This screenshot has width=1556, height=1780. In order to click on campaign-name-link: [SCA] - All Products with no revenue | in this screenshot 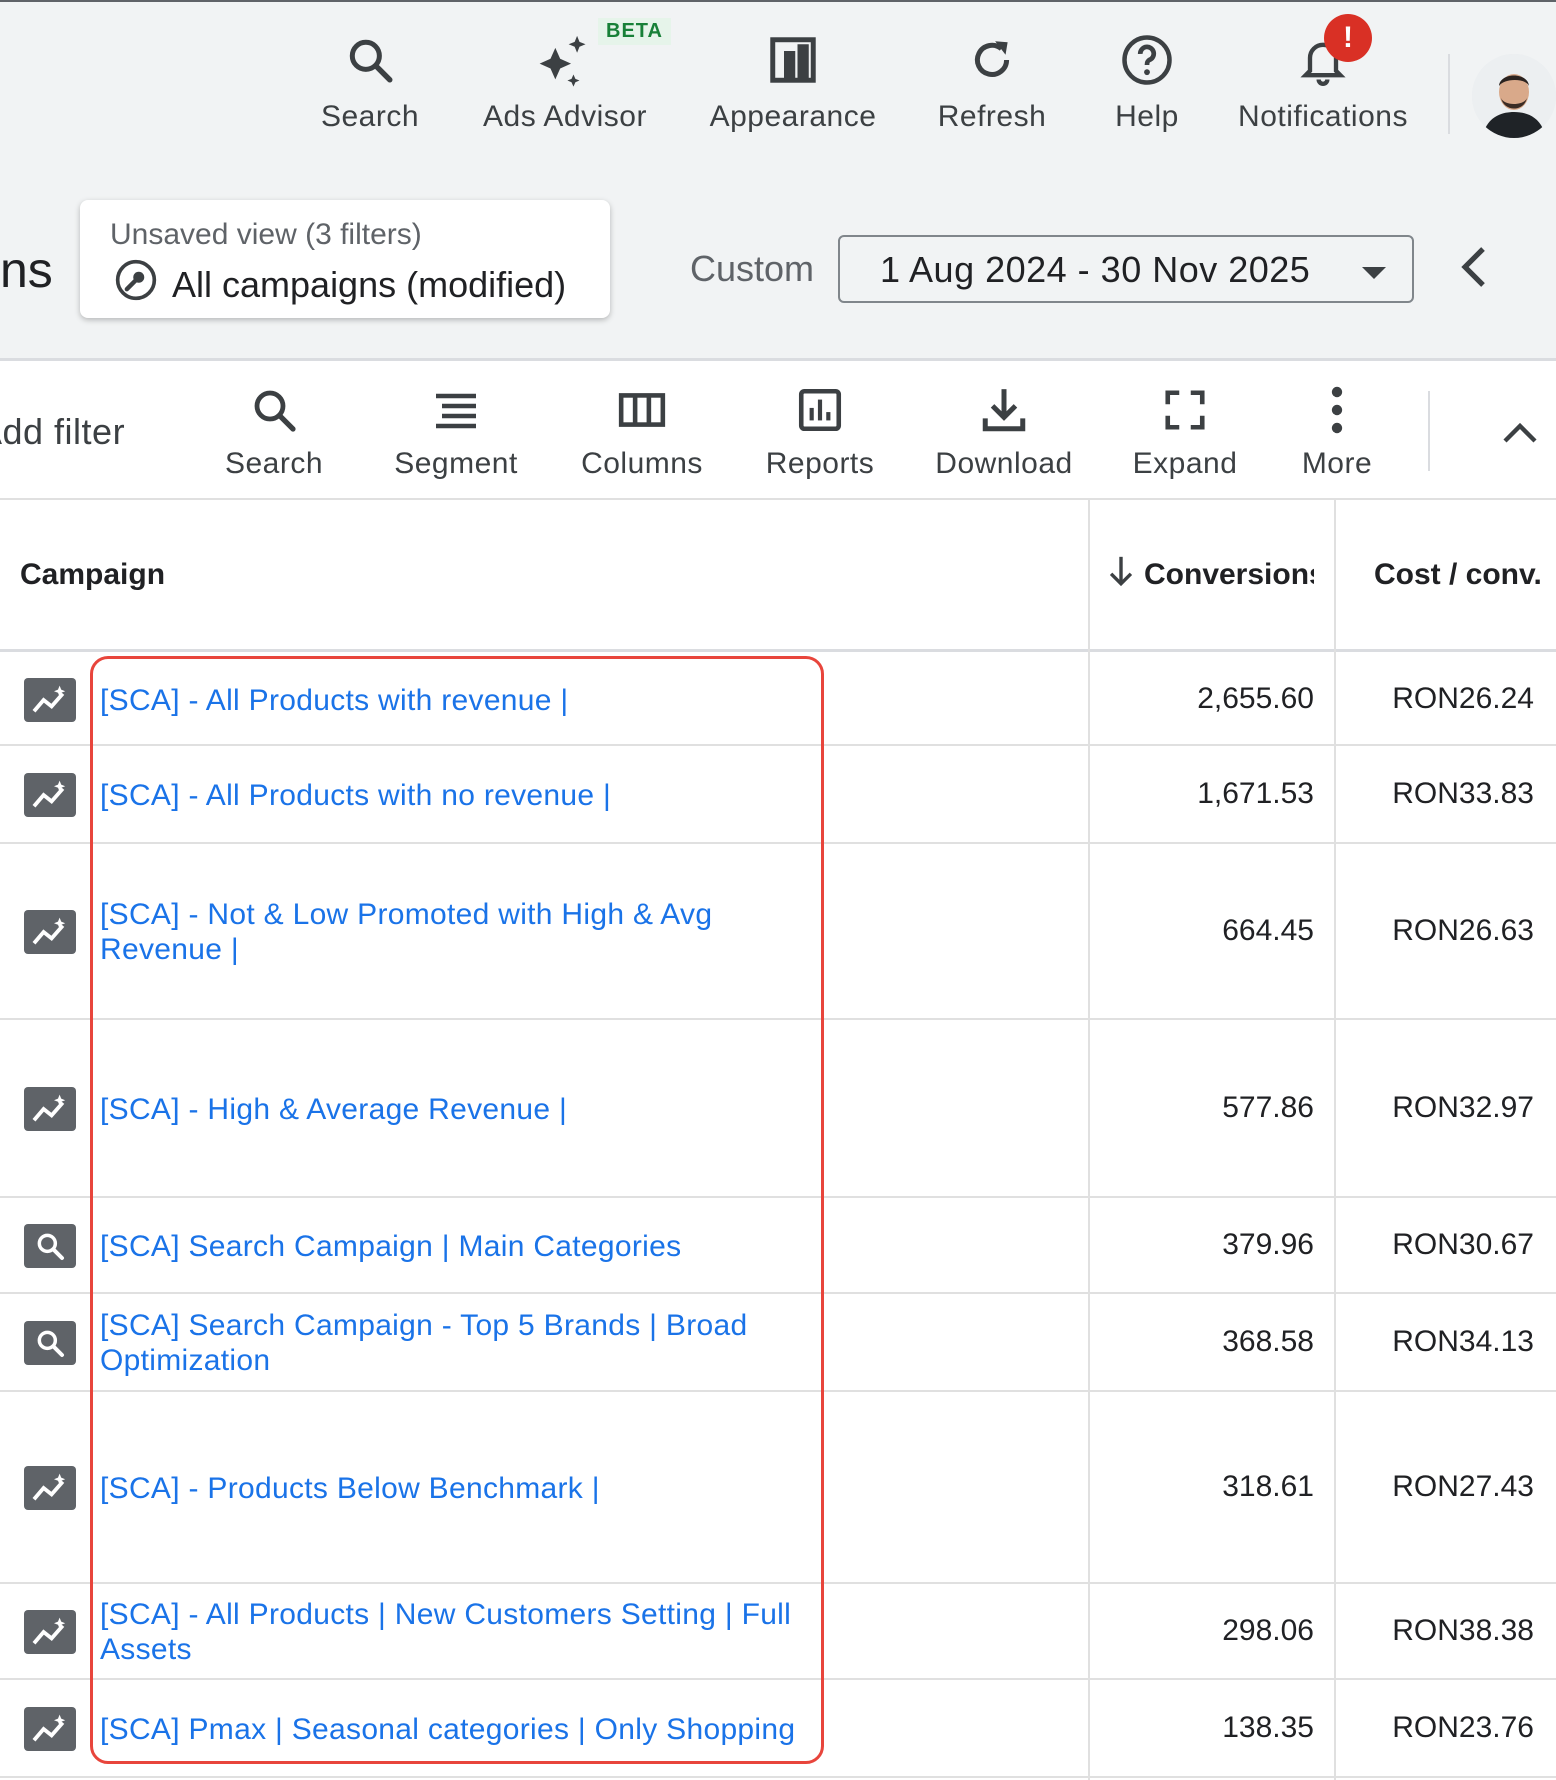, I will do `click(450, 795)`.